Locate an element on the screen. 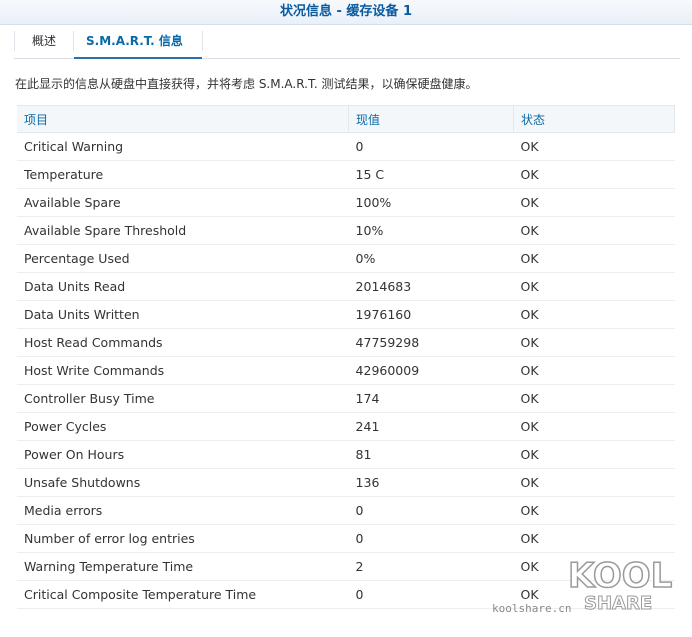  table-row: Available Spare 100% OK is located at coordinates (346, 202).